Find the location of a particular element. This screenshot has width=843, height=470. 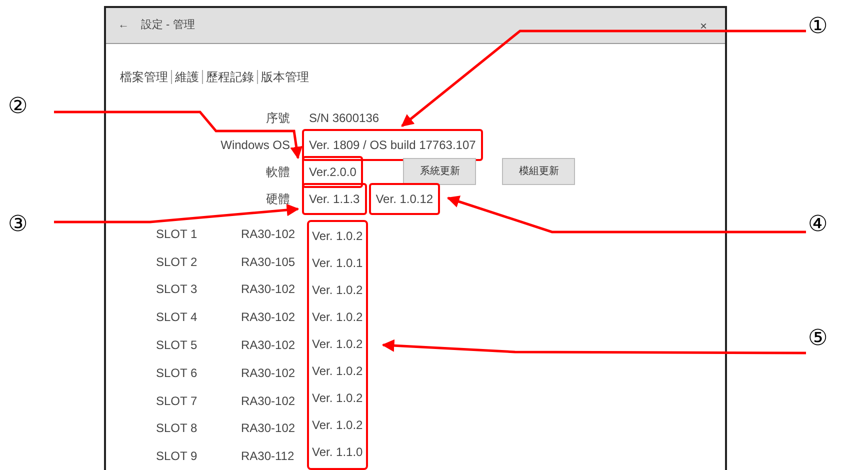

slot-label: SLOT 2 is located at coordinates (177, 262).